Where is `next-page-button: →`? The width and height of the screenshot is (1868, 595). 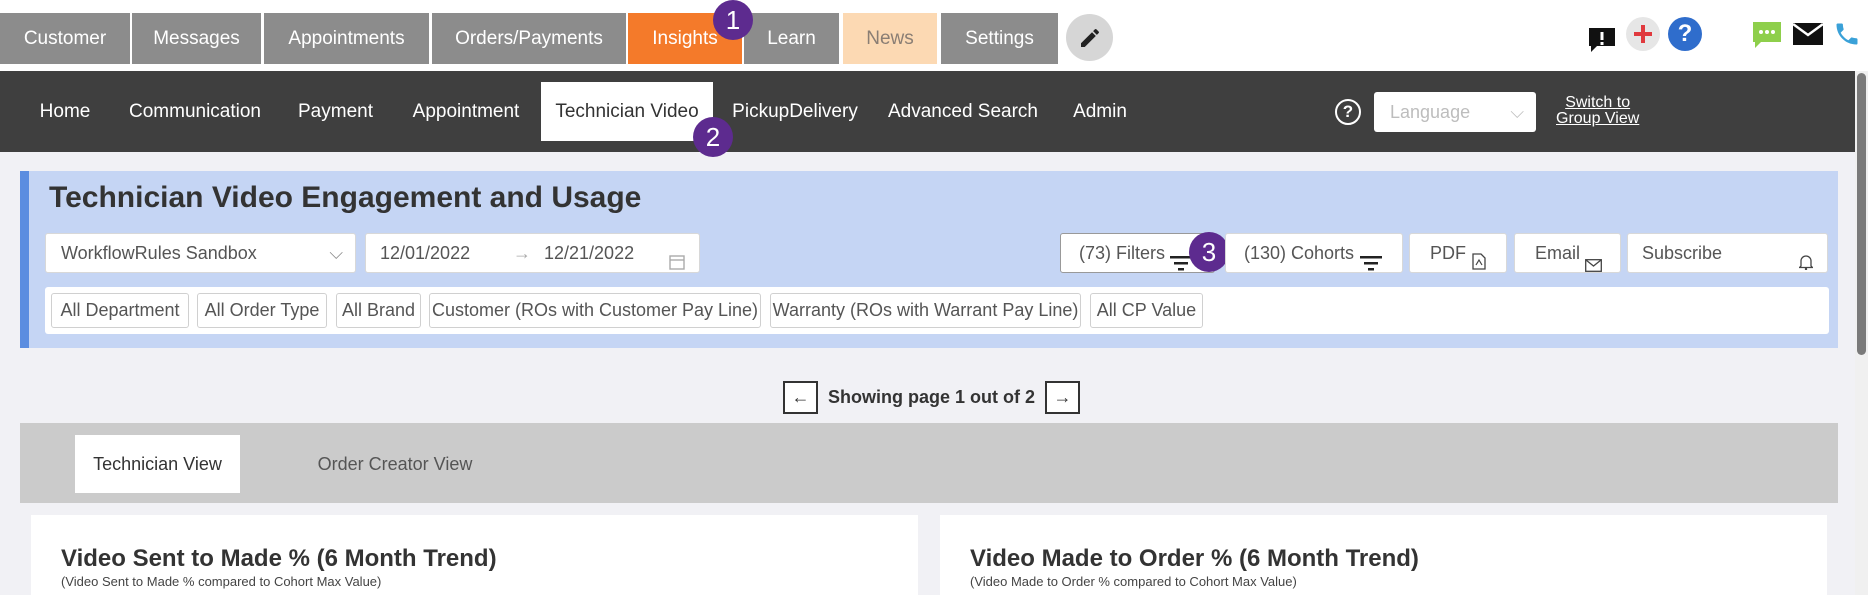
next-page-button: → is located at coordinates (1062, 397).